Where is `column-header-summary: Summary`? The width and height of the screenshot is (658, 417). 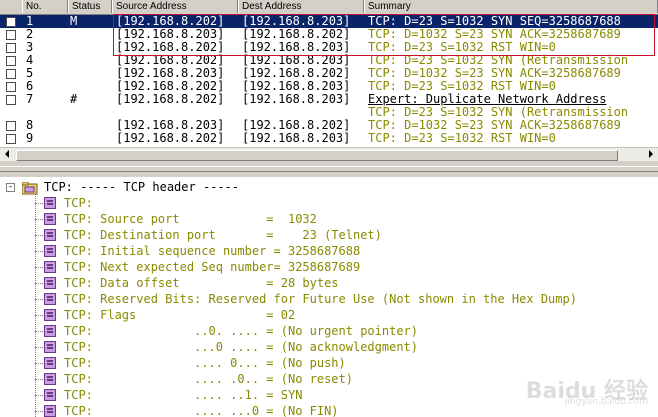 column-header-summary: Summary is located at coordinates (511, 6).